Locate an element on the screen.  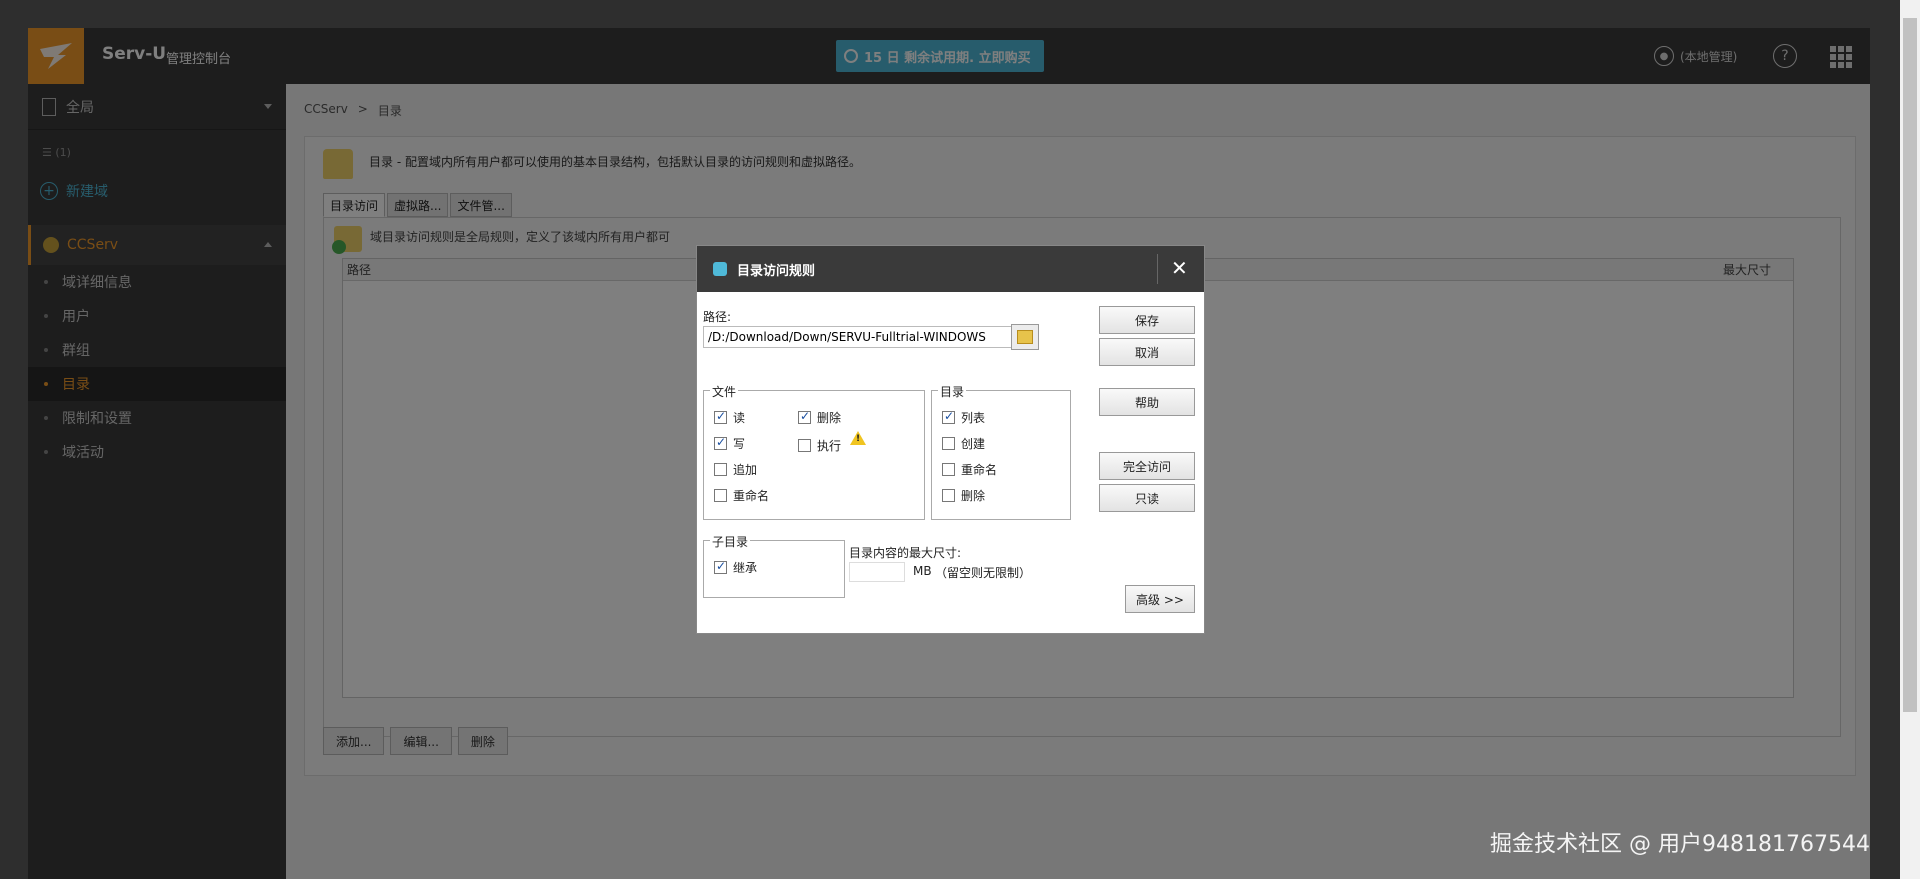
max-size-unit: MB is located at coordinates (922, 571).